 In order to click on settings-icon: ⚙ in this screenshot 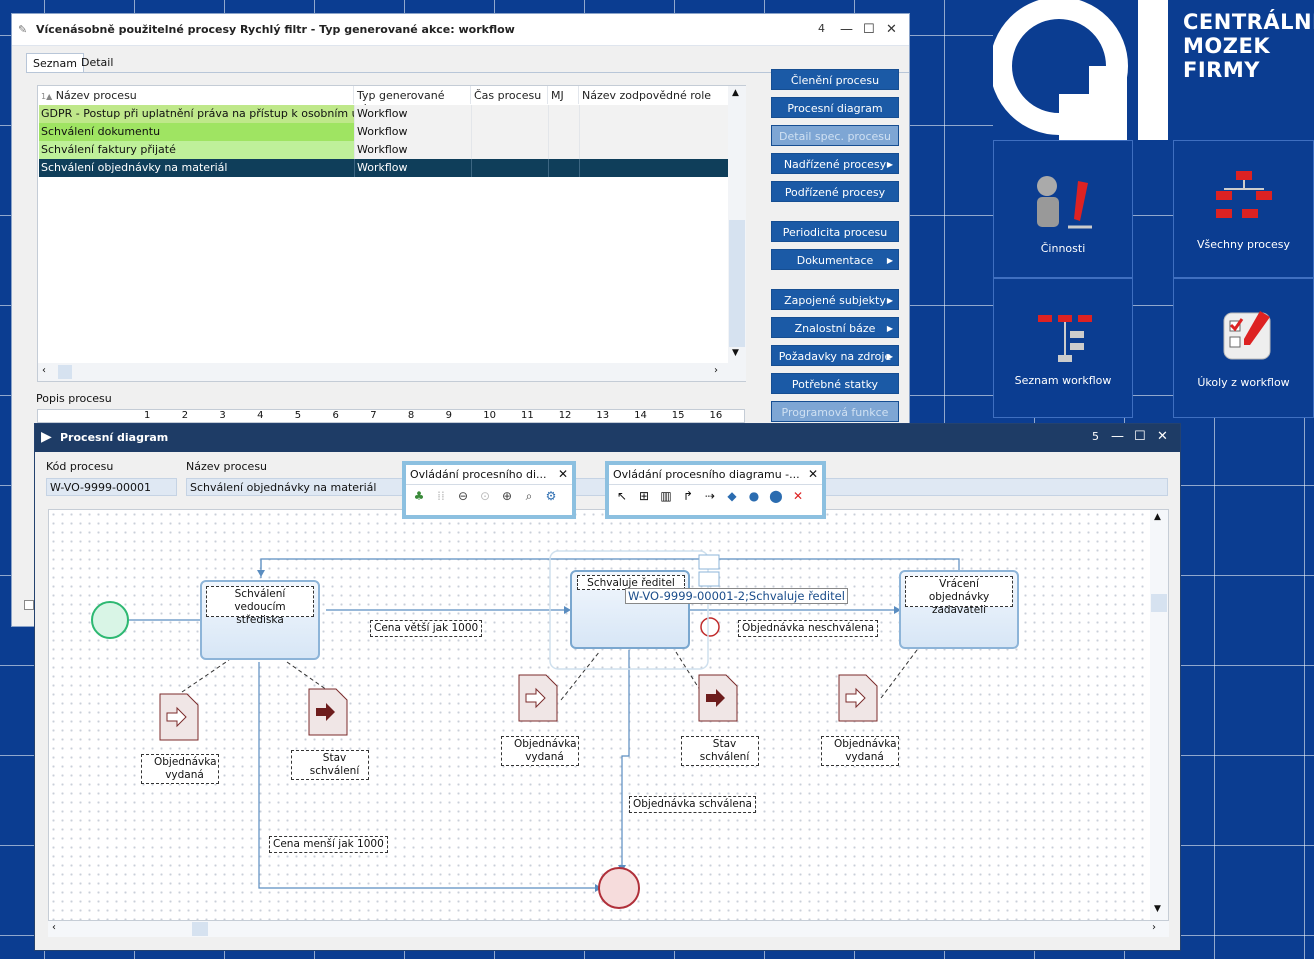, I will do `click(551, 496)`.